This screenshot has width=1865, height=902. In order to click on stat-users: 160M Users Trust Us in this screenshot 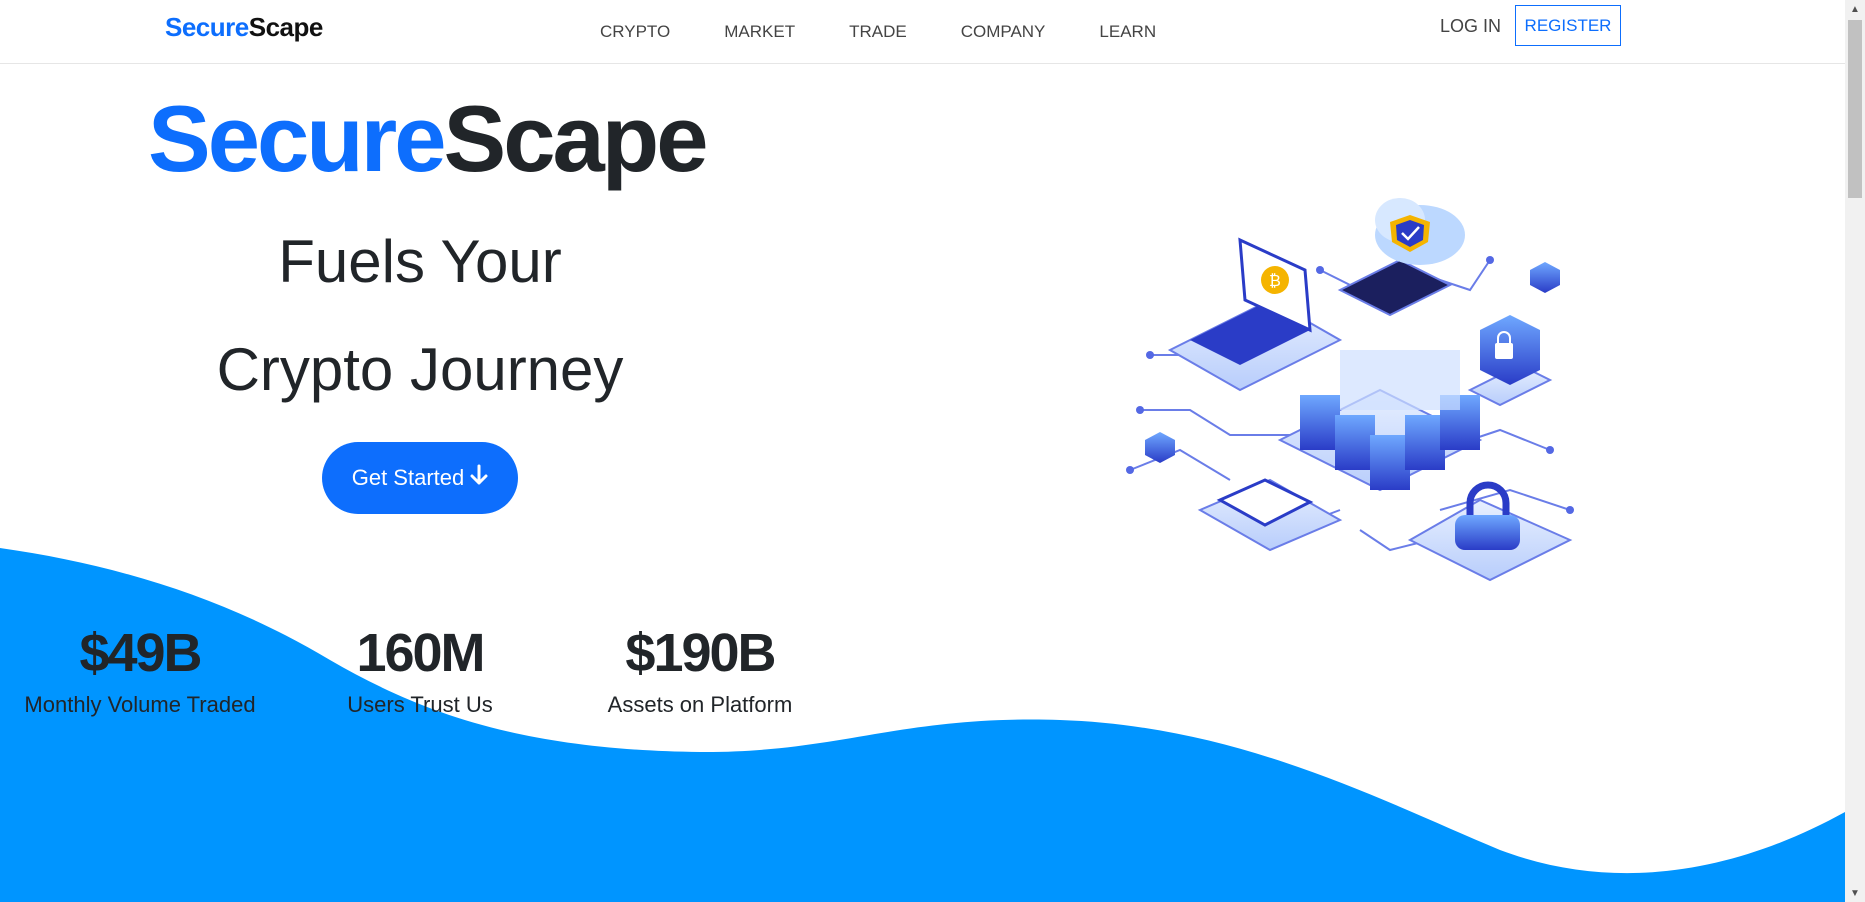, I will do `click(420, 669)`.